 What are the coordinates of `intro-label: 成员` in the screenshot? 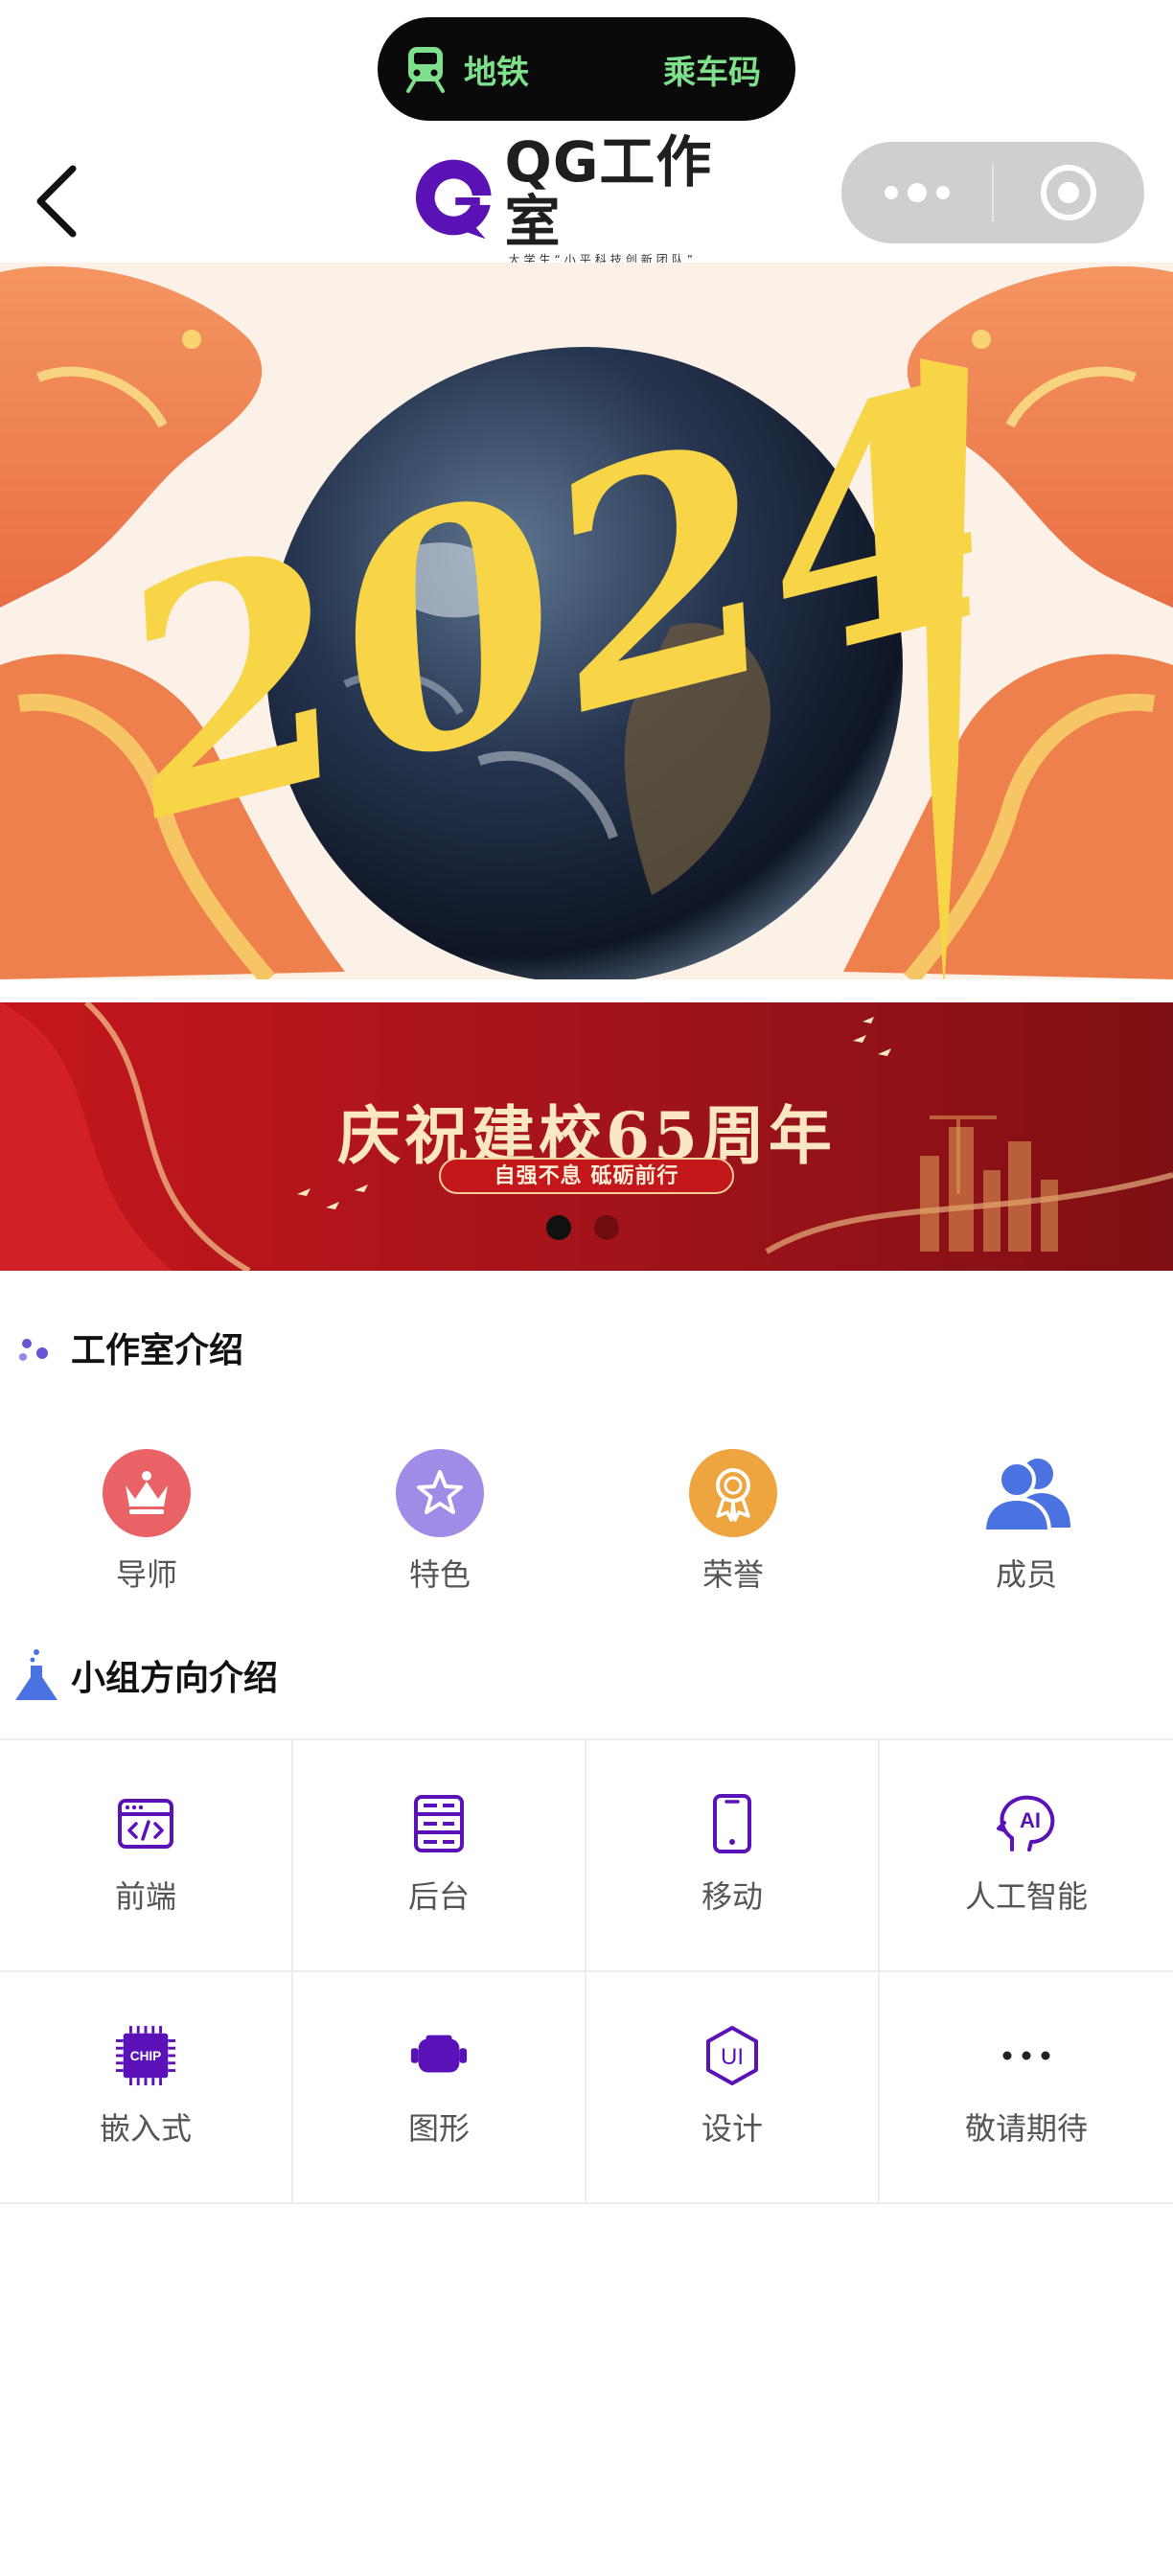 It's located at (1026, 1575).